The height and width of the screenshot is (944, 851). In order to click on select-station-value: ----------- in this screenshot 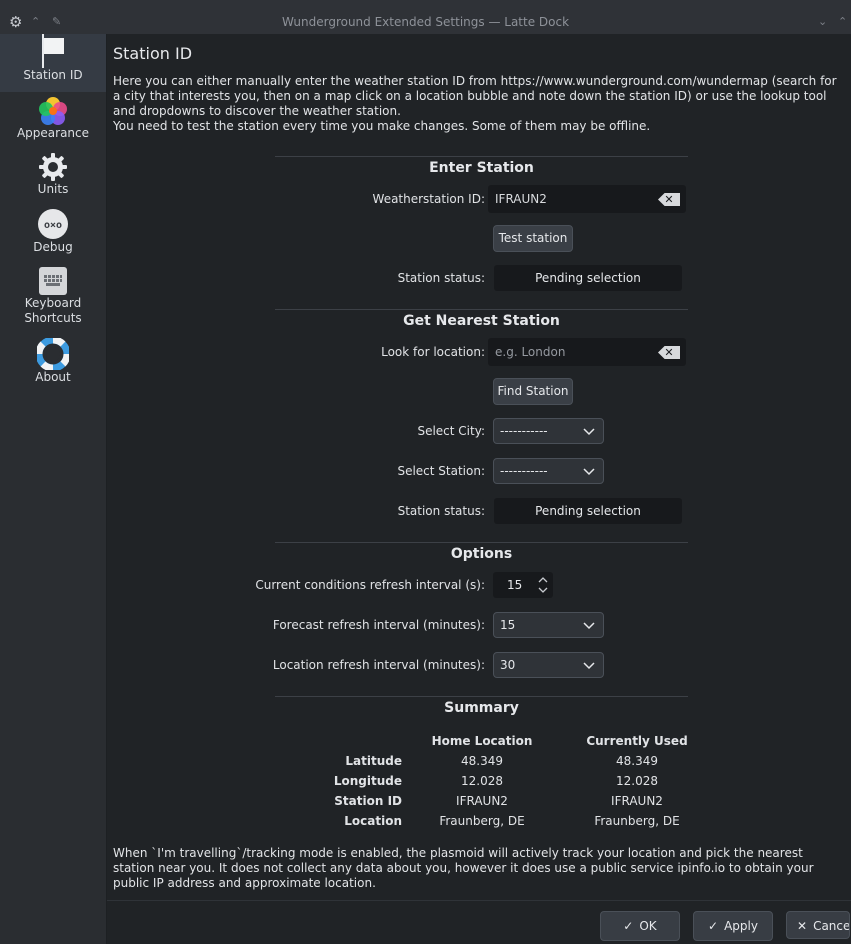, I will do `click(524, 471)`.